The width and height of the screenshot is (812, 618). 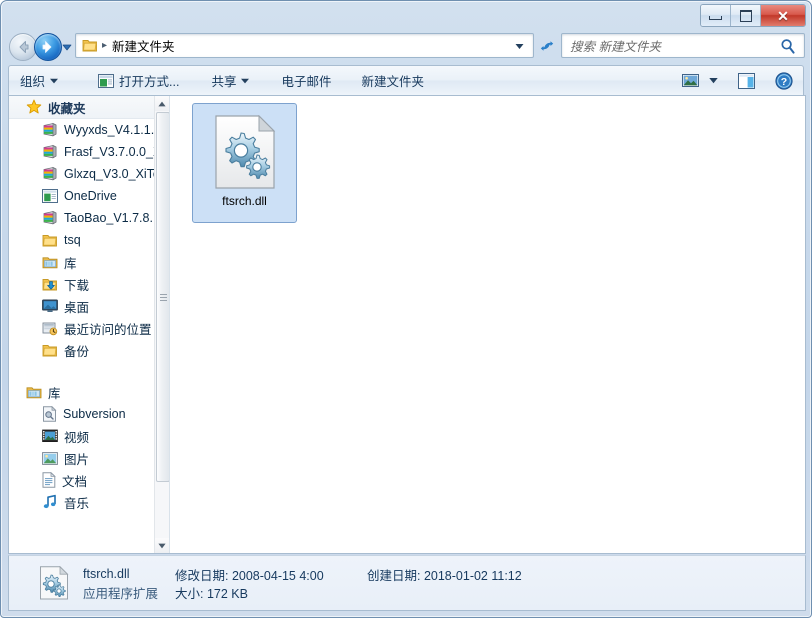 What do you see at coordinates (82, 284) in the screenshot?
I see `sidebar-item-downloads: 下载` at bounding box center [82, 284].